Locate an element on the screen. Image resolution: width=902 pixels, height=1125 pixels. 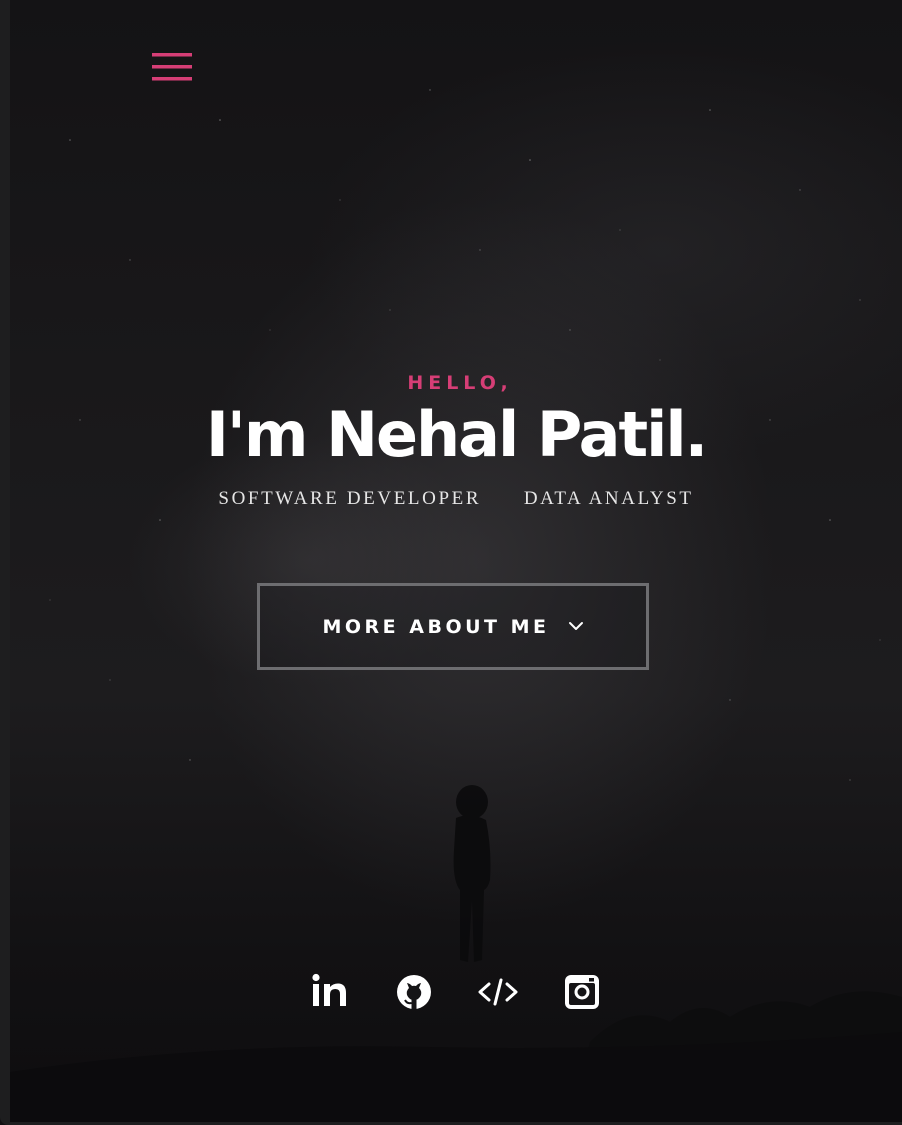
instagram-icon is located at coordinates (582, 992).